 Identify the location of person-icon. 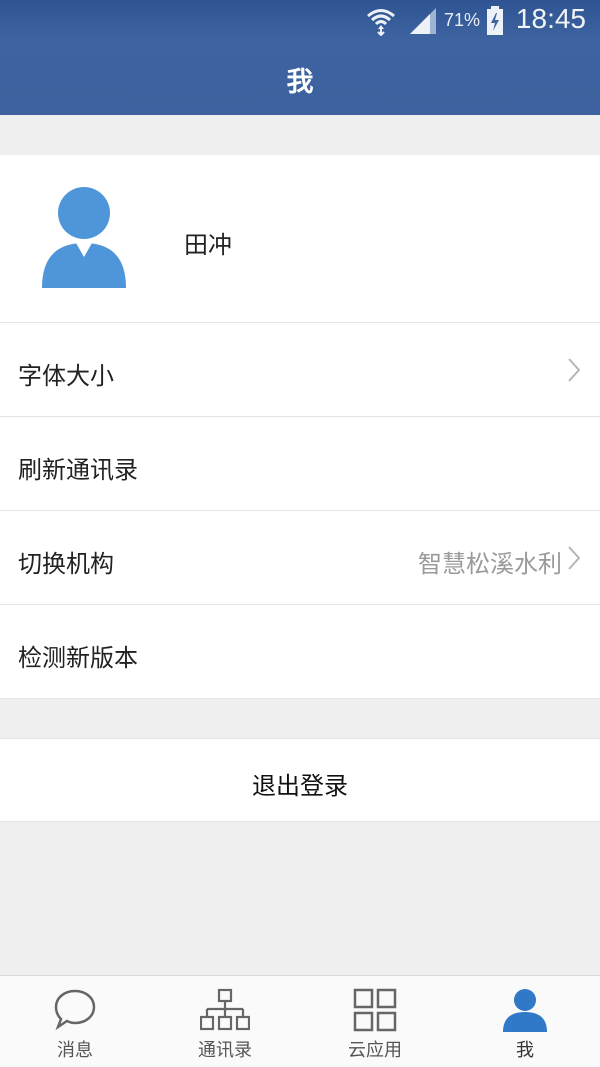
(525, 1010).